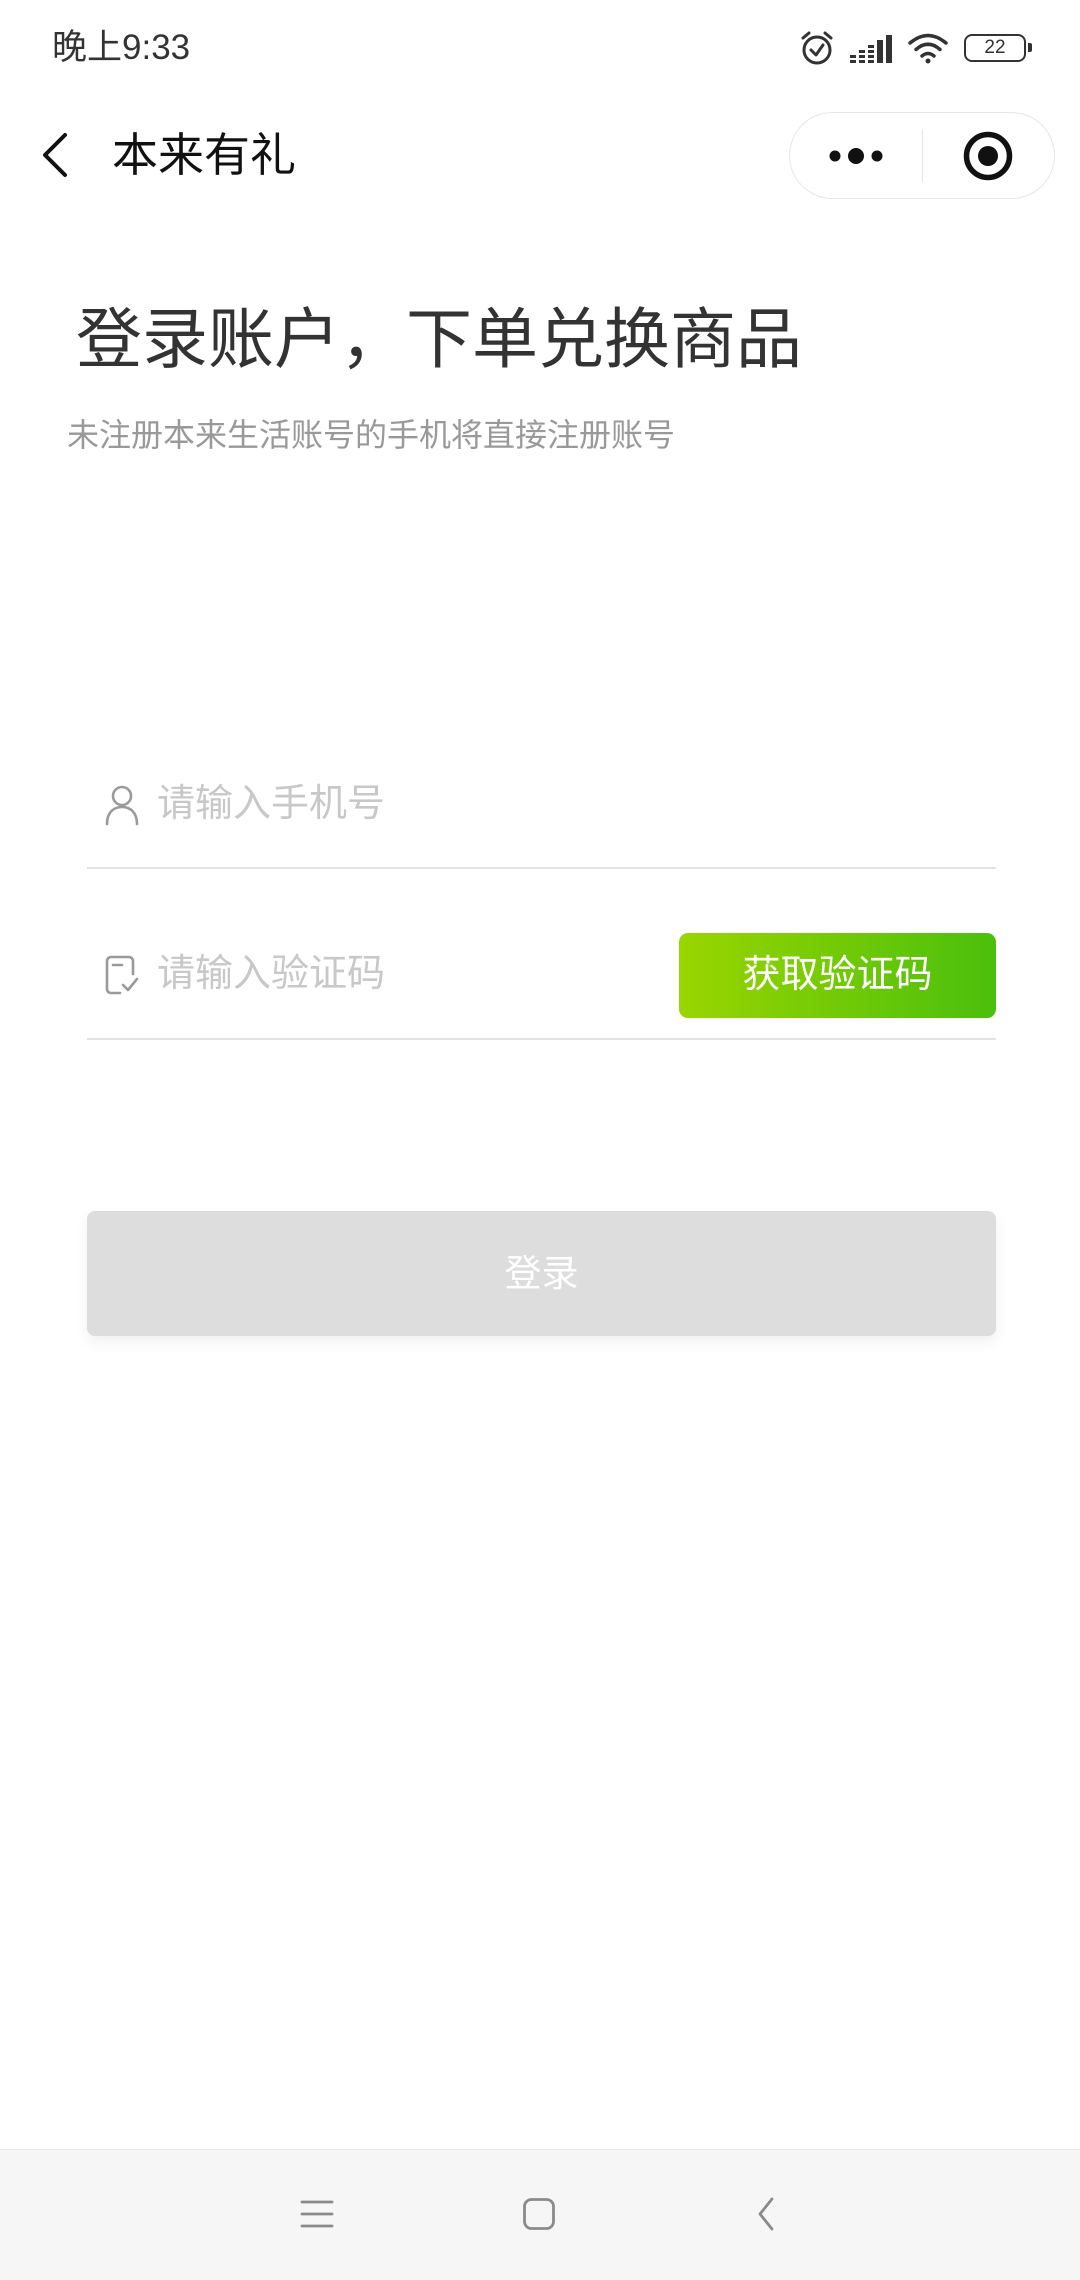 The width and height of the screenshot is (1080, 2280). I want to click on phone-input, so click(567, 804).